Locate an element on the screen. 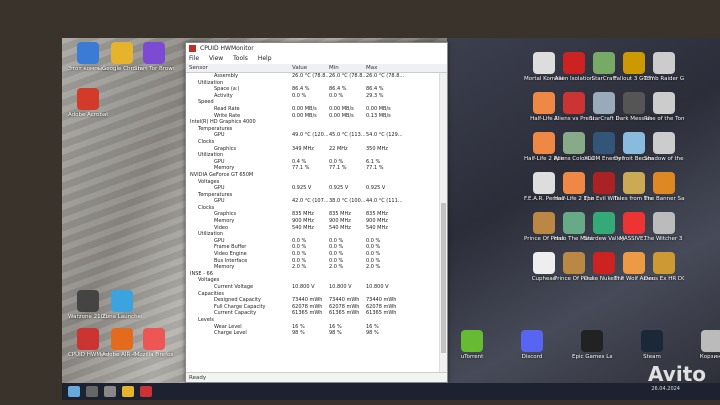  col-sensor: Sensor is located at coordinates (198, 68).